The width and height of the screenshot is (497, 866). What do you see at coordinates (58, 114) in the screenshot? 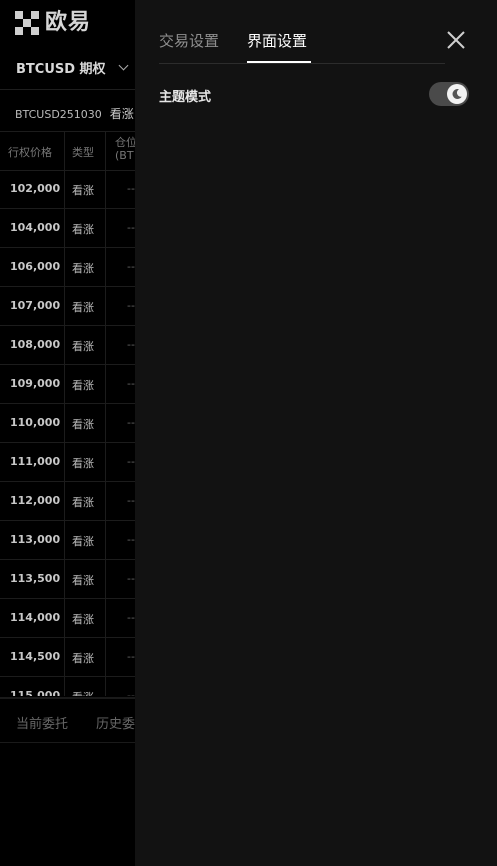
I see `contract-name: BTCUSD251030` at bounding box center [58, 114].